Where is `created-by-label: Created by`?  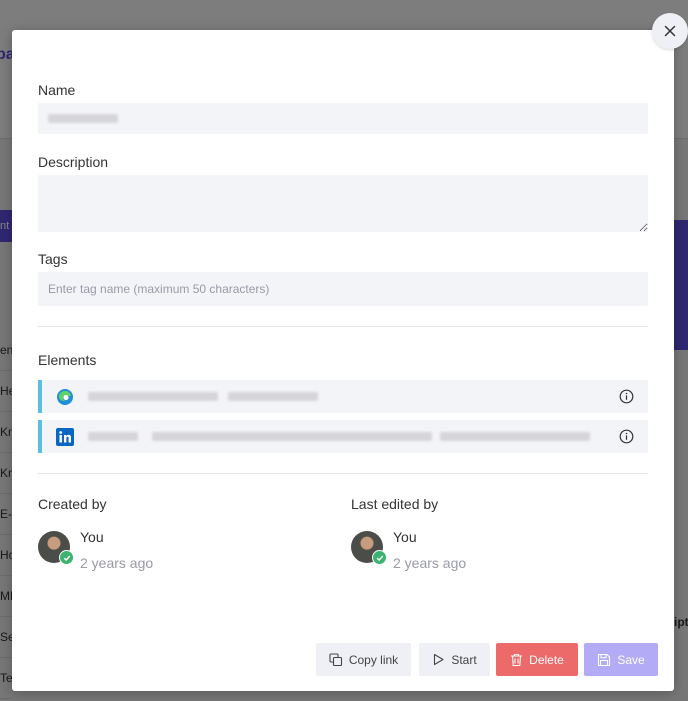 created-by-label: Created by is located at coordinates (72, 504).